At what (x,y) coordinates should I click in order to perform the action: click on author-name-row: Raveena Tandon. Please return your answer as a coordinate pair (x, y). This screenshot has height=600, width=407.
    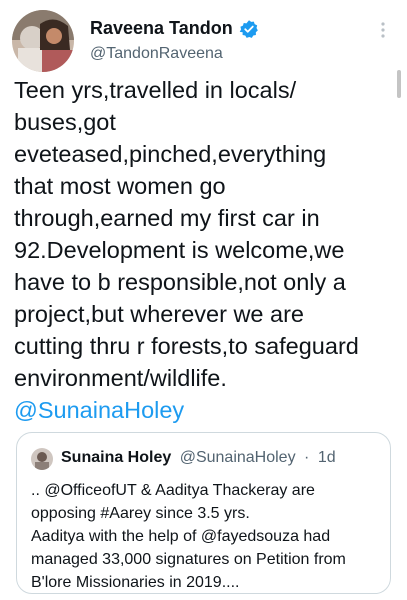
    Looking at the image, I should click on (174, 28).